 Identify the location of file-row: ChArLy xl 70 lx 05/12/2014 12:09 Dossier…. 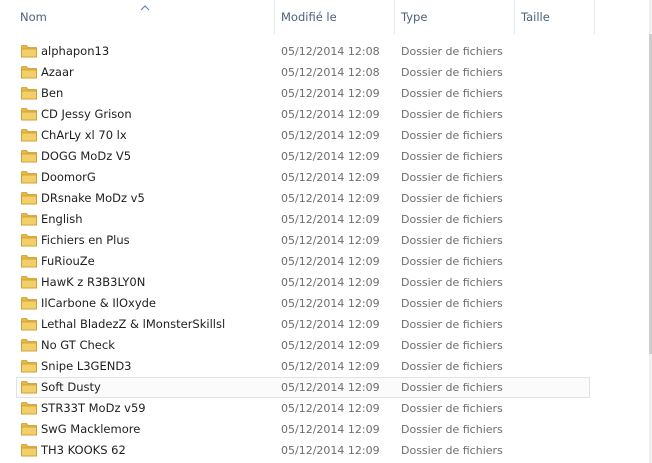
(303, 135).